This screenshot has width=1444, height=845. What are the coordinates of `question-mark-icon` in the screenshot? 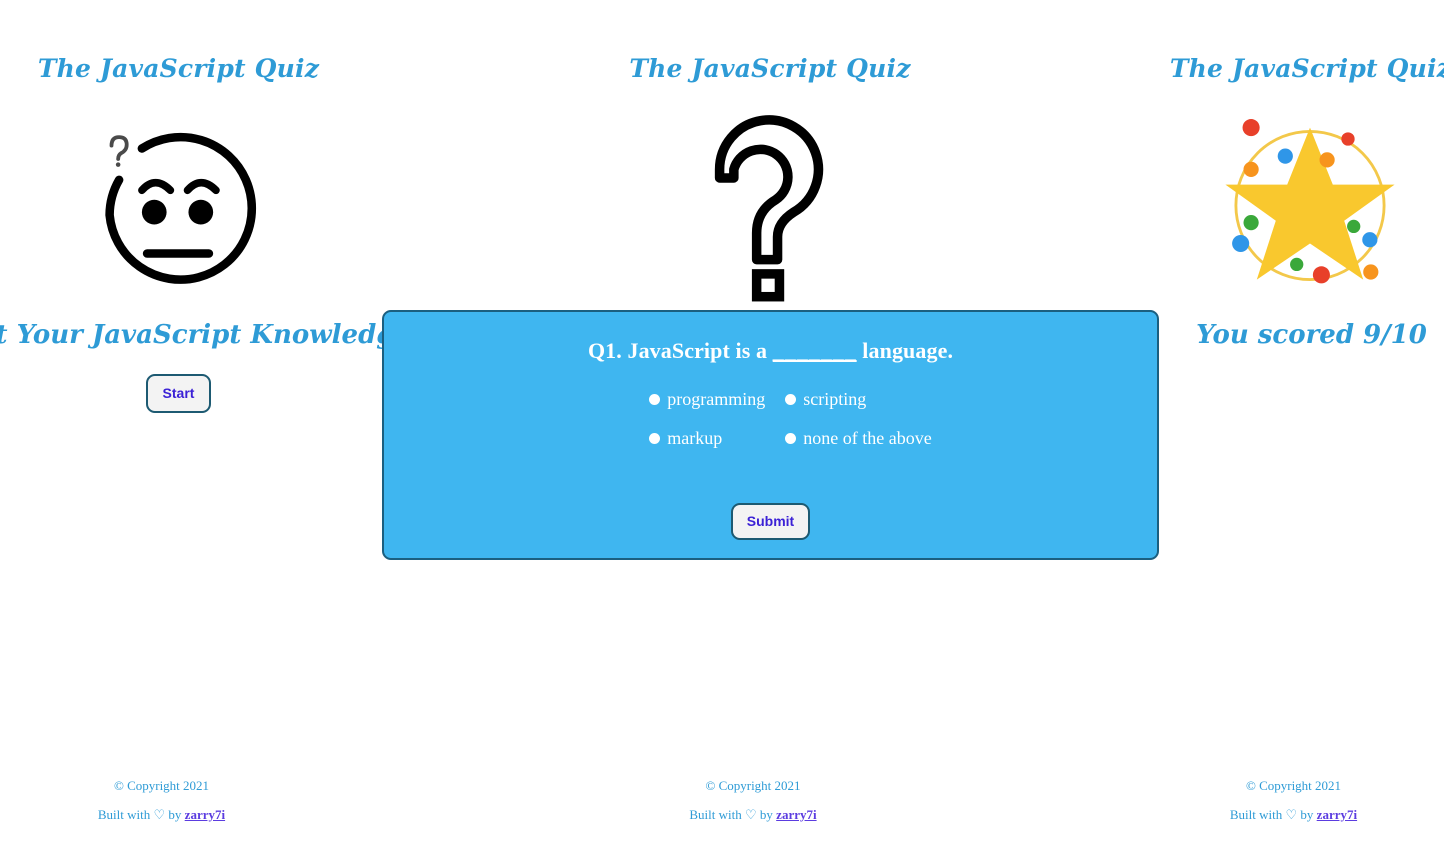 It's located at (769, 205).